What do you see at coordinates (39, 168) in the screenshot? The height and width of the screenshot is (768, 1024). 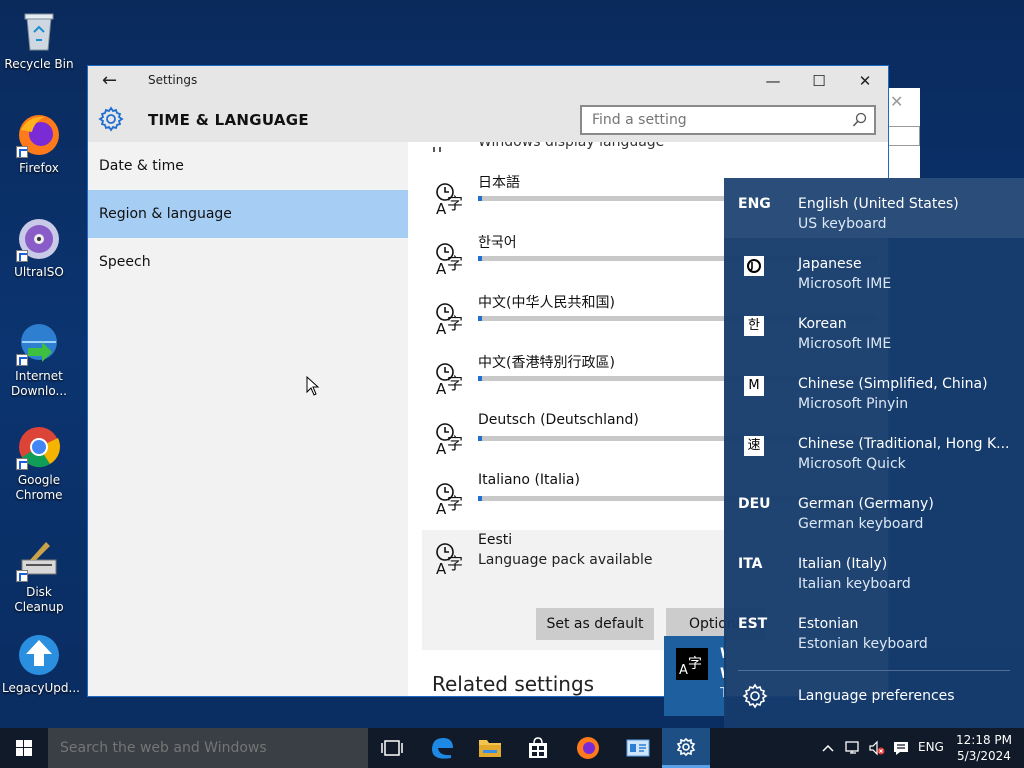 I see `desktop-icon-label: Firefox` at bounding box center [39, 168].